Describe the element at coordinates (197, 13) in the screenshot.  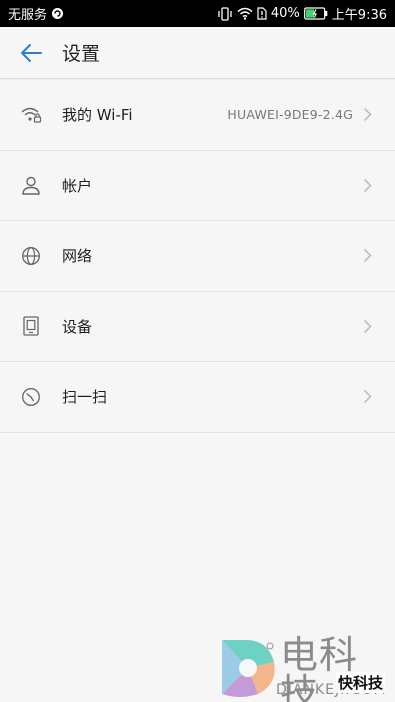
I see `status-bar: 无服务 40% 上午9:36` at that location.